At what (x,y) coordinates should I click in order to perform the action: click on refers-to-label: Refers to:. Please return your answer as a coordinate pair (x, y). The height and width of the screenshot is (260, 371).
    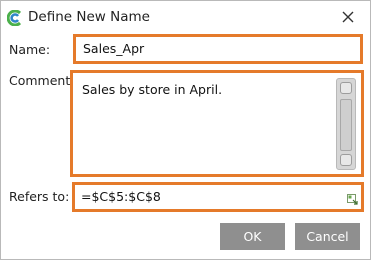
    Looking at the image, I should click on (39, 196).